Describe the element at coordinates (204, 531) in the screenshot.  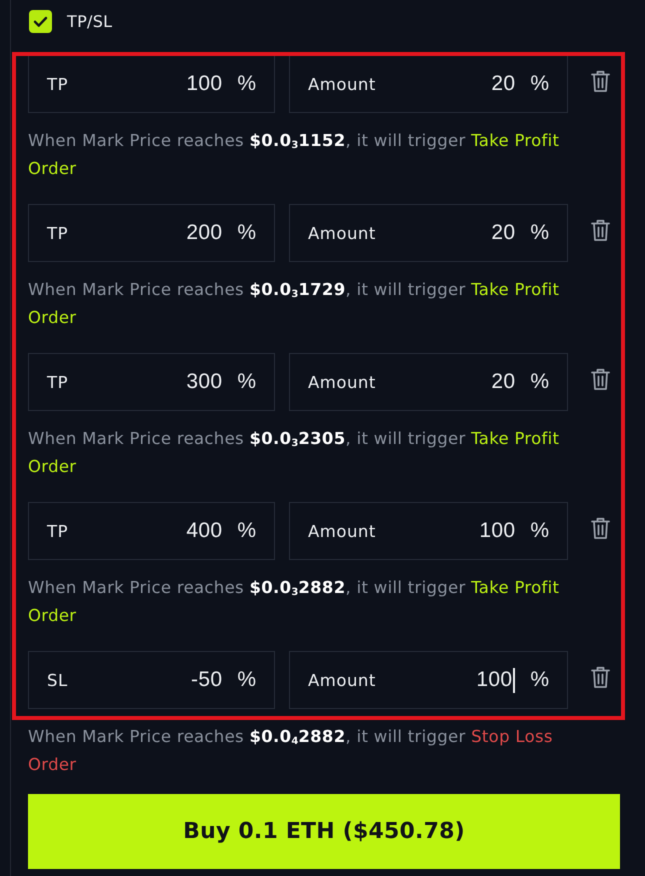
I see `field-value: 400` at that location.